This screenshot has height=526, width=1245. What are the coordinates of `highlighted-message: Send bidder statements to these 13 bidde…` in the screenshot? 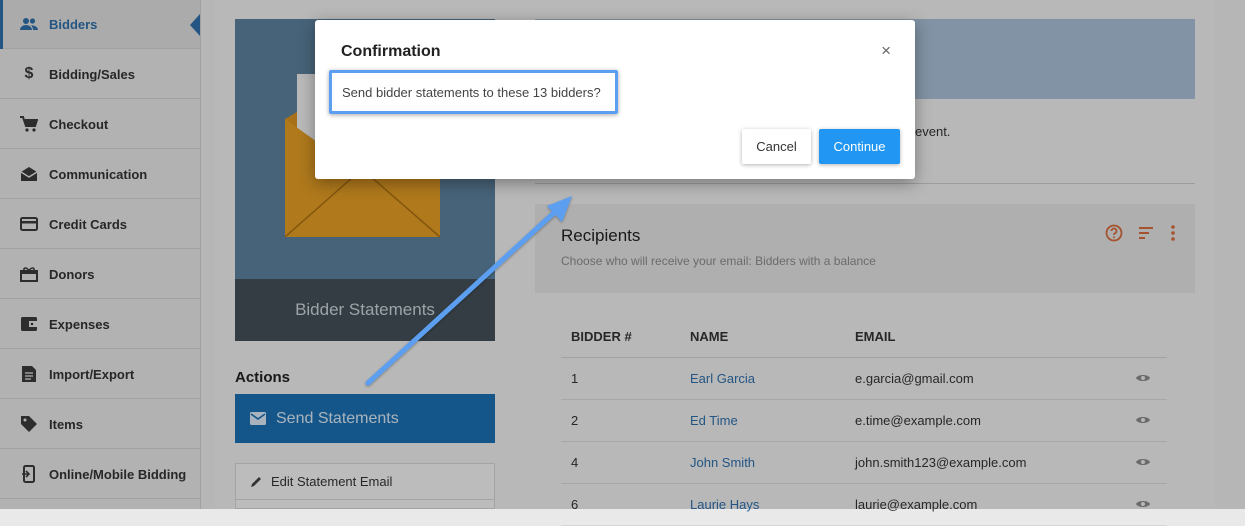 It's located at (473, 92).